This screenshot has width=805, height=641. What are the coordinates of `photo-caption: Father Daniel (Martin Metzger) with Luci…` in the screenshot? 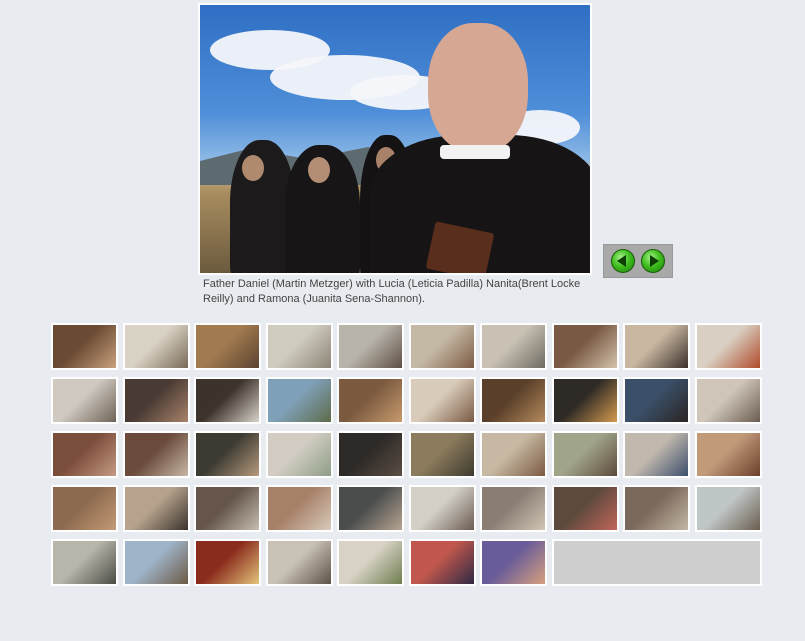 It's located at (392, 291).